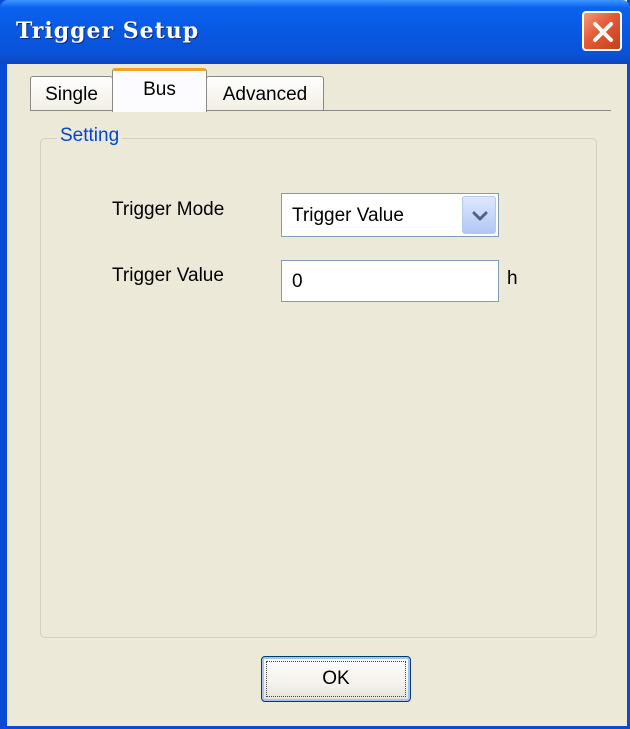  What do you see at coordinates (168, 275) in the screenshot?
I see `trigger-value-label: Trigger Value` at bounding box center [168, 275].